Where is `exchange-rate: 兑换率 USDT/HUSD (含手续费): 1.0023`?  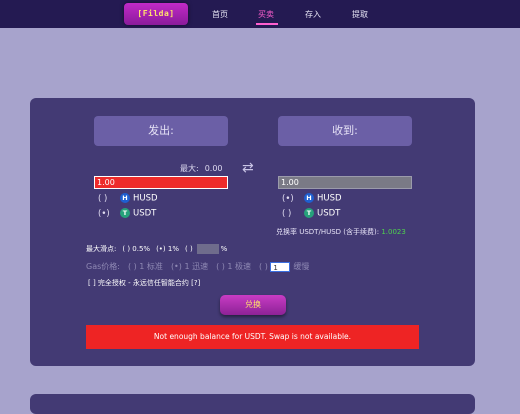
exchange-rate: 兑换率 USDT/HUSD (含手续费): 1.0023 is located at coordinates (341, 232).